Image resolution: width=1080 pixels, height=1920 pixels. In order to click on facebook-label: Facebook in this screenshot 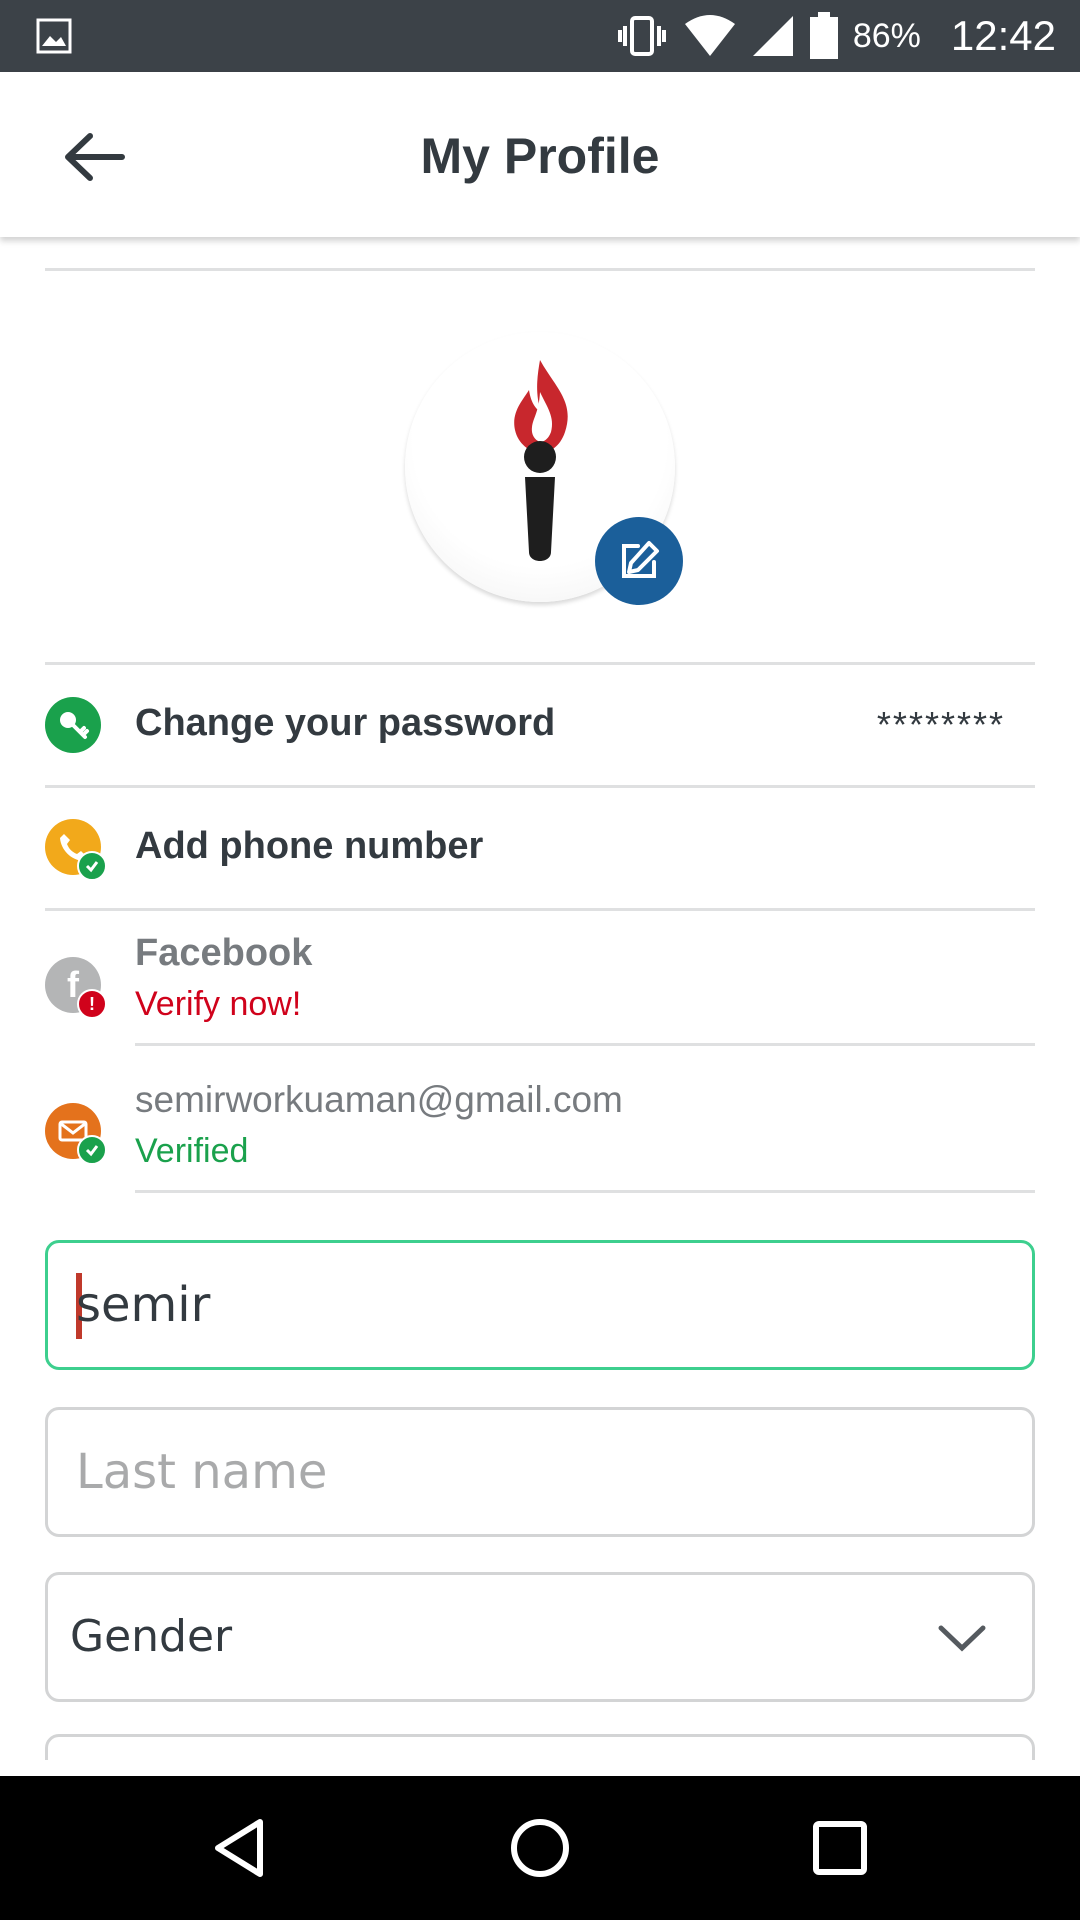, I will do `click(224, 953)`.